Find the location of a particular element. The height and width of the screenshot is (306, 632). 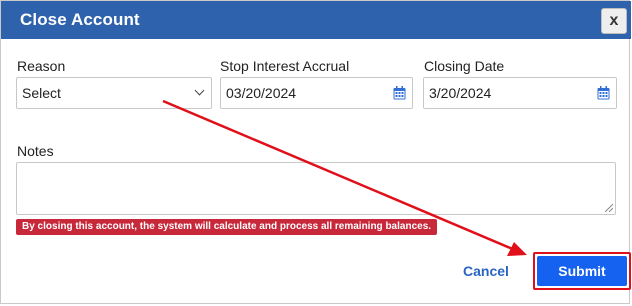

notes-label: Notes is located at coordinates (35, 151).